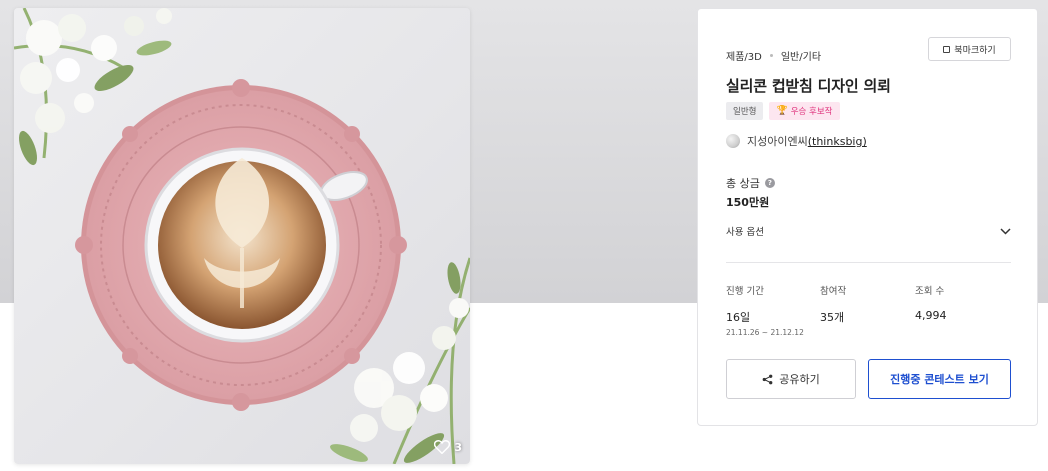 The height and width of the screenshot is (471, 1048). I want to click on contest-title: 실리콘 컵받침 디자인 의뢰, so click(808, 86).